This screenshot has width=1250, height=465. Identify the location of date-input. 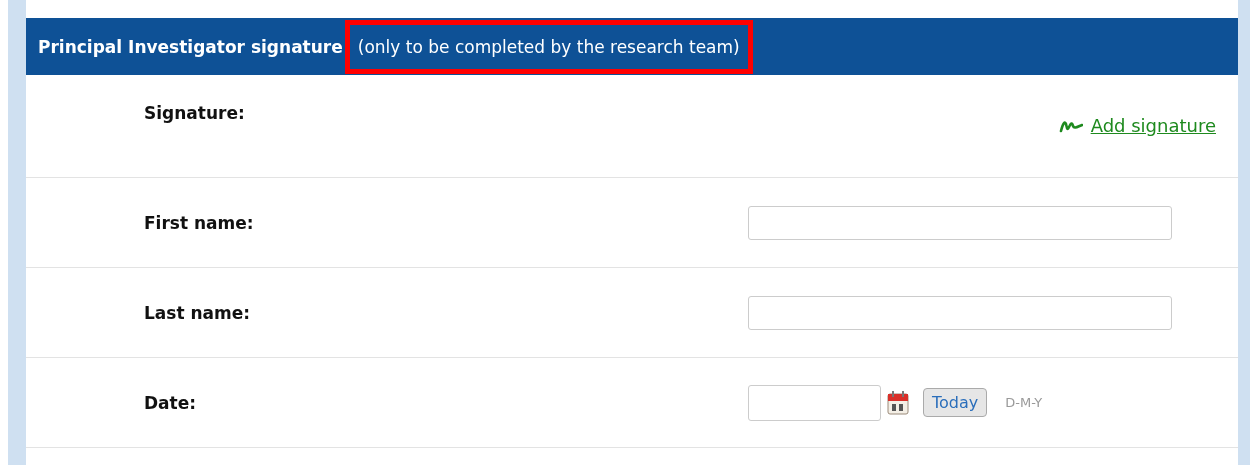
(814, 402).